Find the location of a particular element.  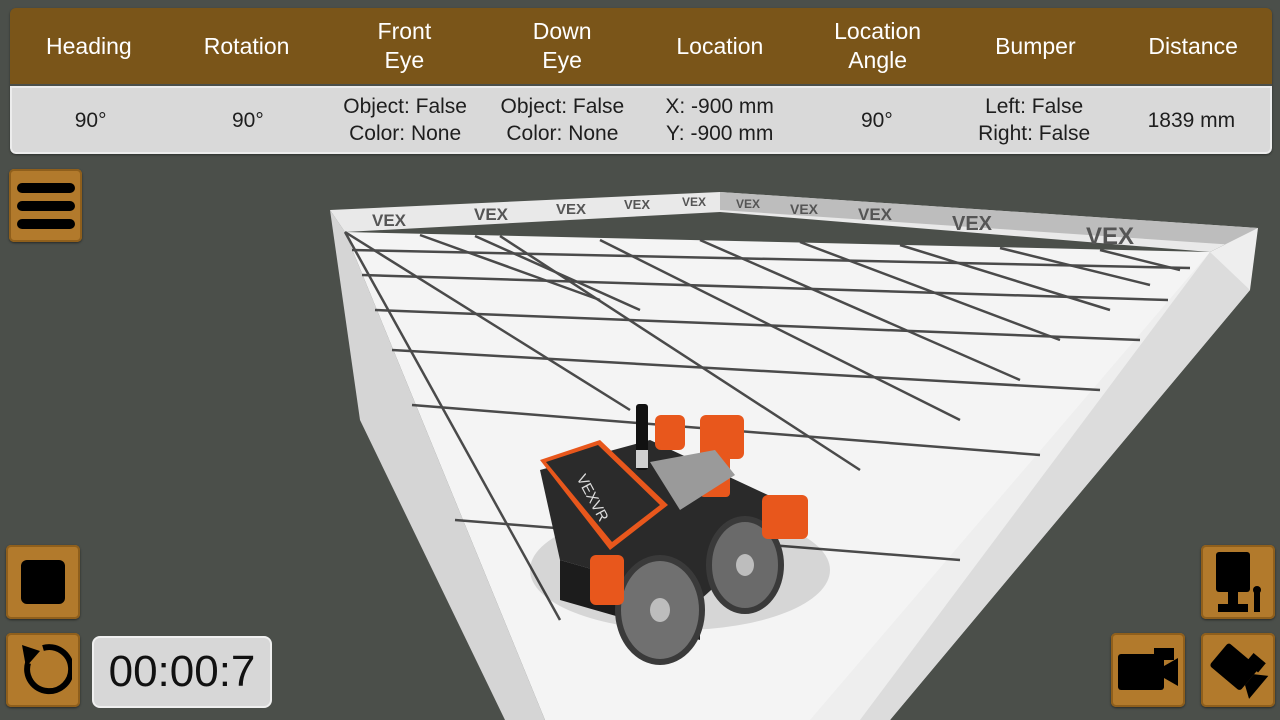

location-value: X: -900 mm Y: -900 mm is located at coordinates (719, 120).